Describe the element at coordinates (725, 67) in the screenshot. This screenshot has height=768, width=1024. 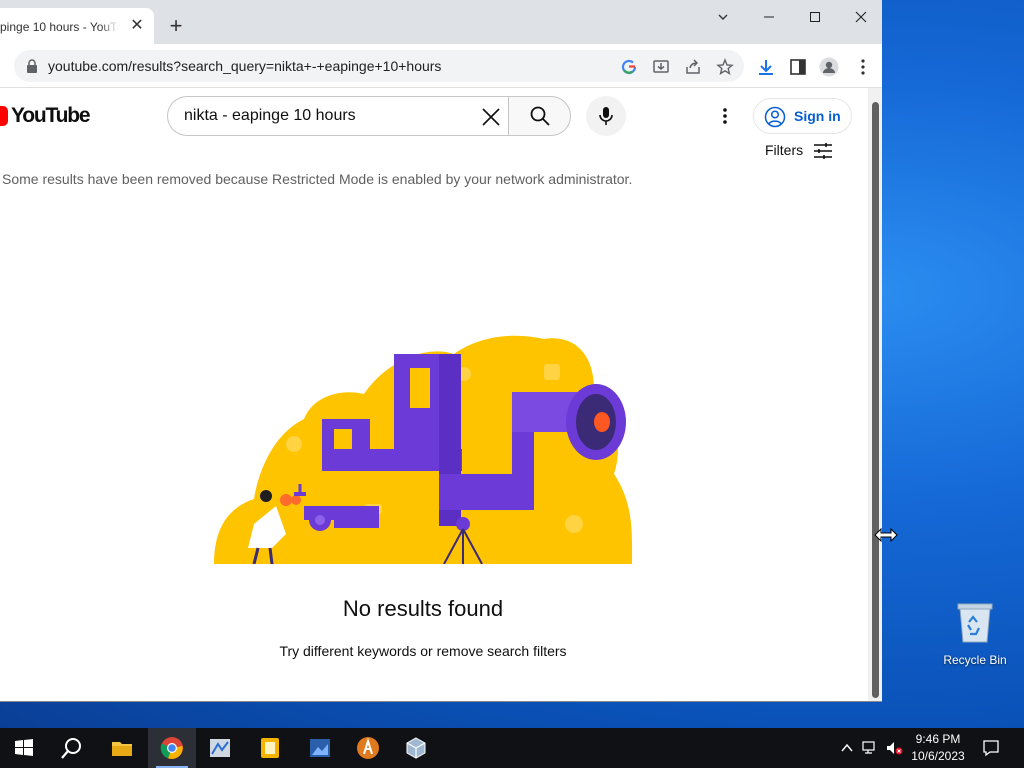
I see `bookmark-star-icon` at that location.